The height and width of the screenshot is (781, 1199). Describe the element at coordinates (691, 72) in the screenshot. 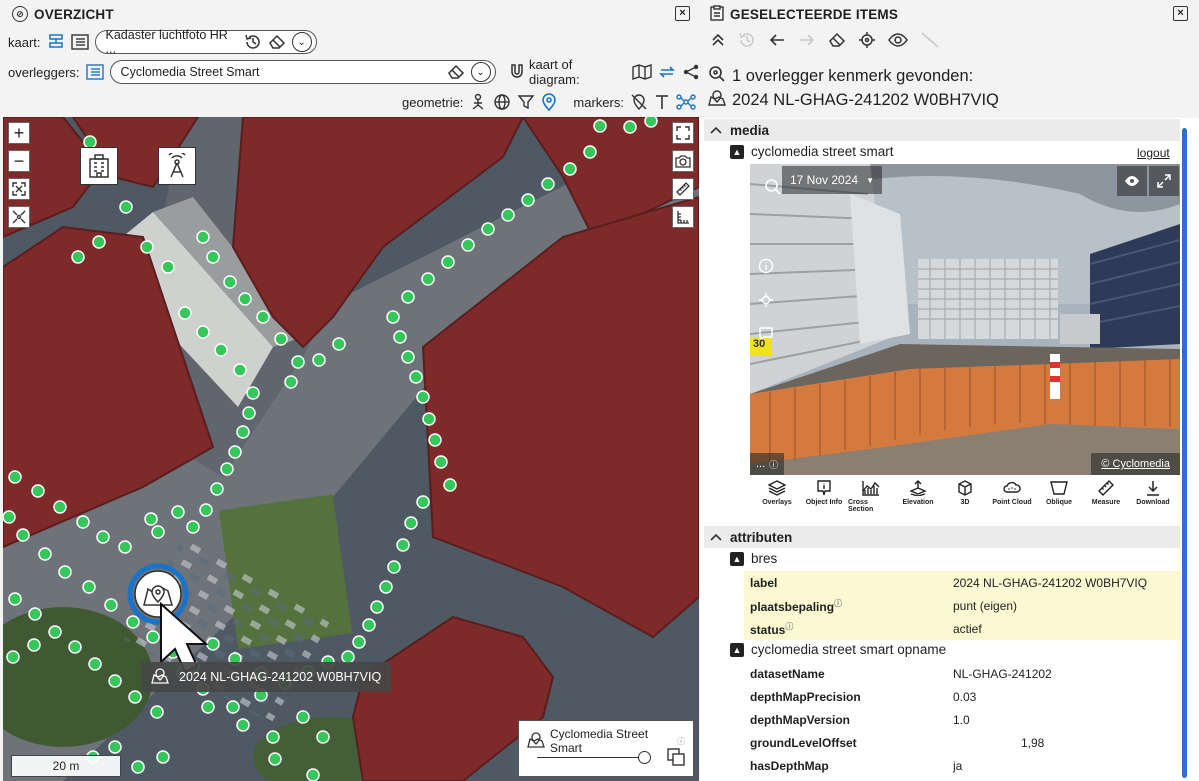

I see `share-icon` at that location.